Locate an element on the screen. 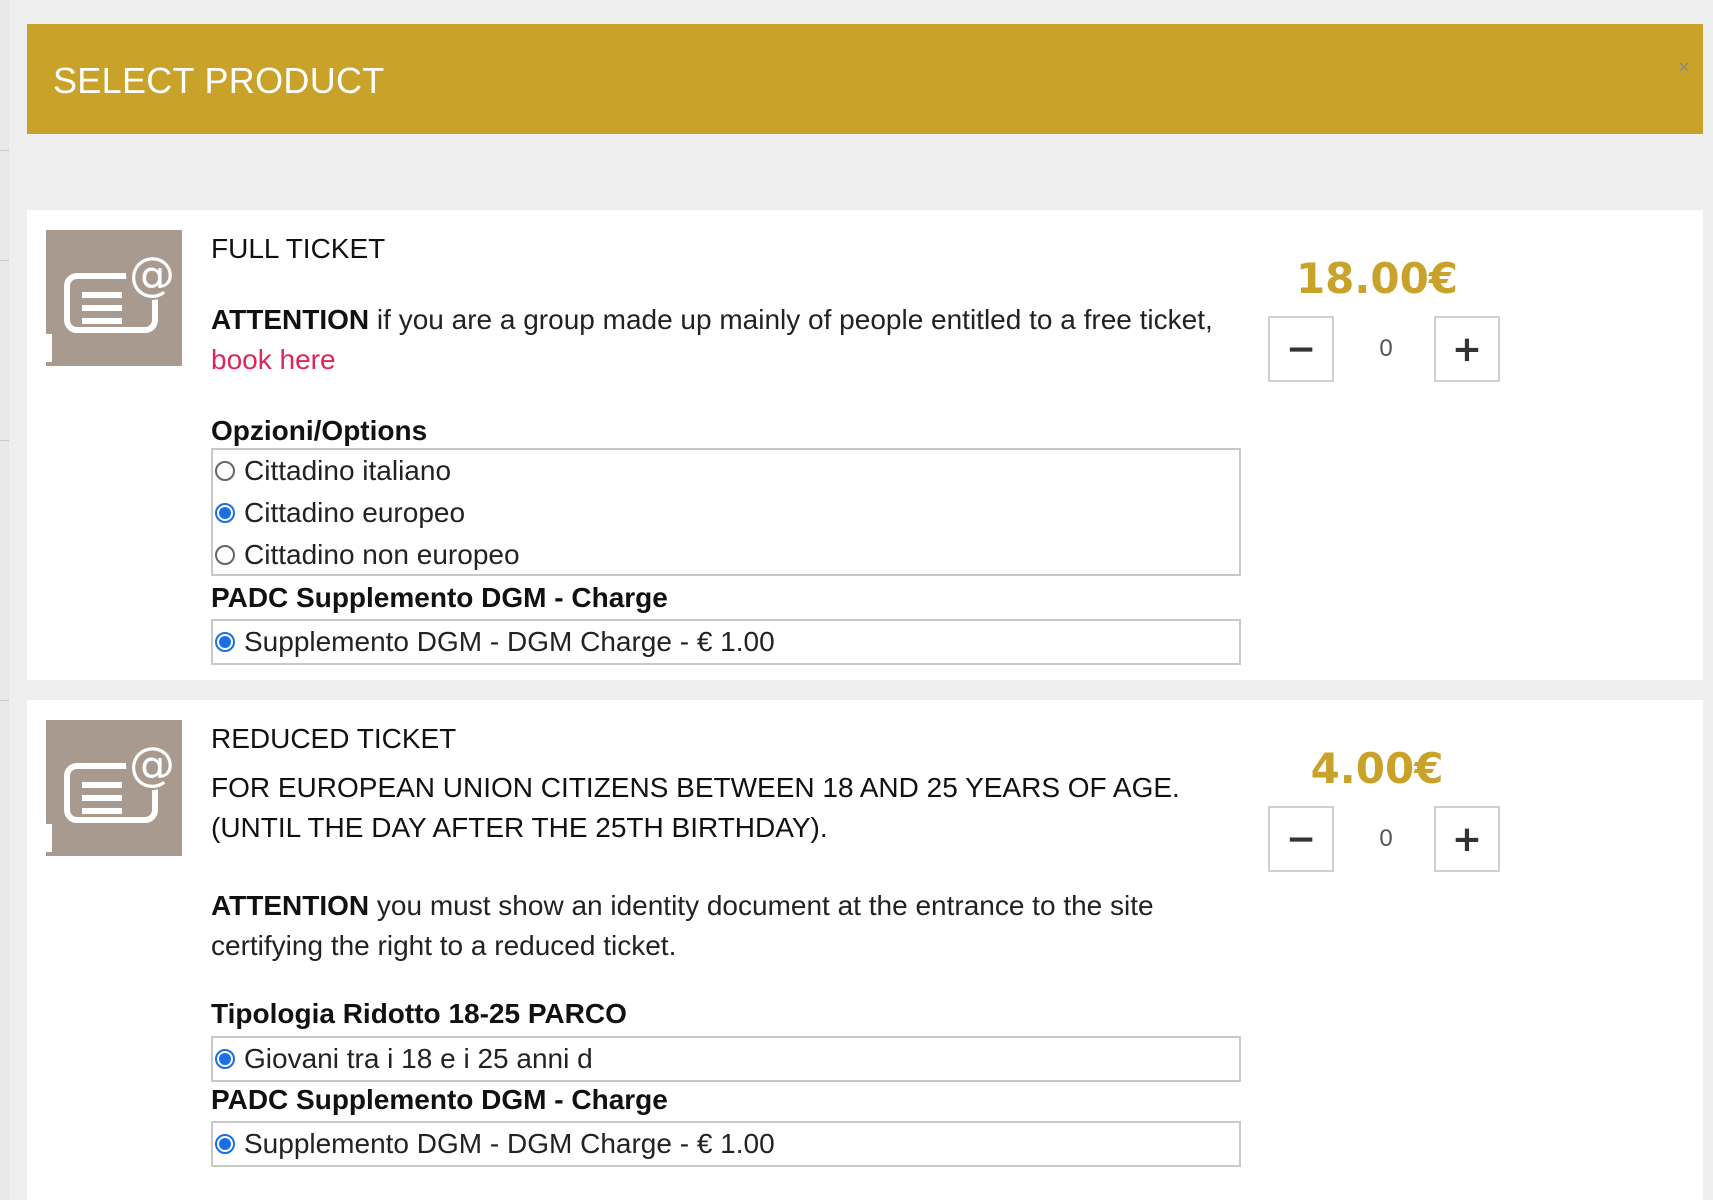  book-here-link: book here is located at coordinates (273, 359).